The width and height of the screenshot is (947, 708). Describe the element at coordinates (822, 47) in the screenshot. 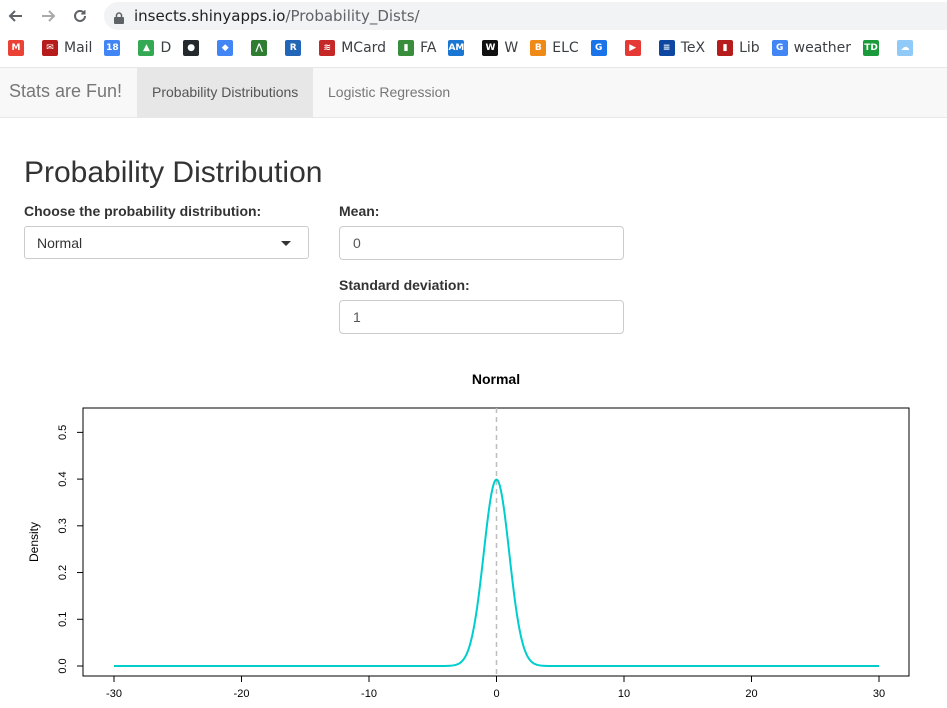

I see `bookmark-label: weather` at that location.